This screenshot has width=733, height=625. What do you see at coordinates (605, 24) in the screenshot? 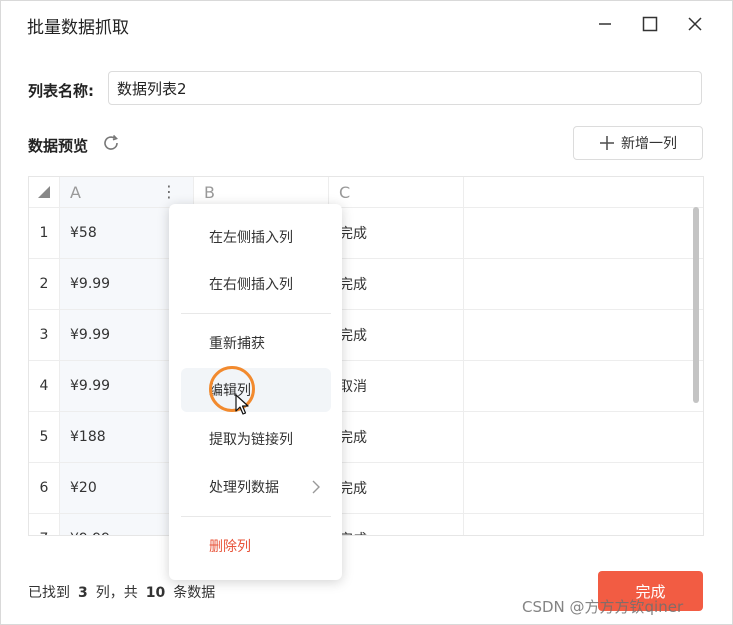
I see `minimize-icon` at bounding box center [605, 24].